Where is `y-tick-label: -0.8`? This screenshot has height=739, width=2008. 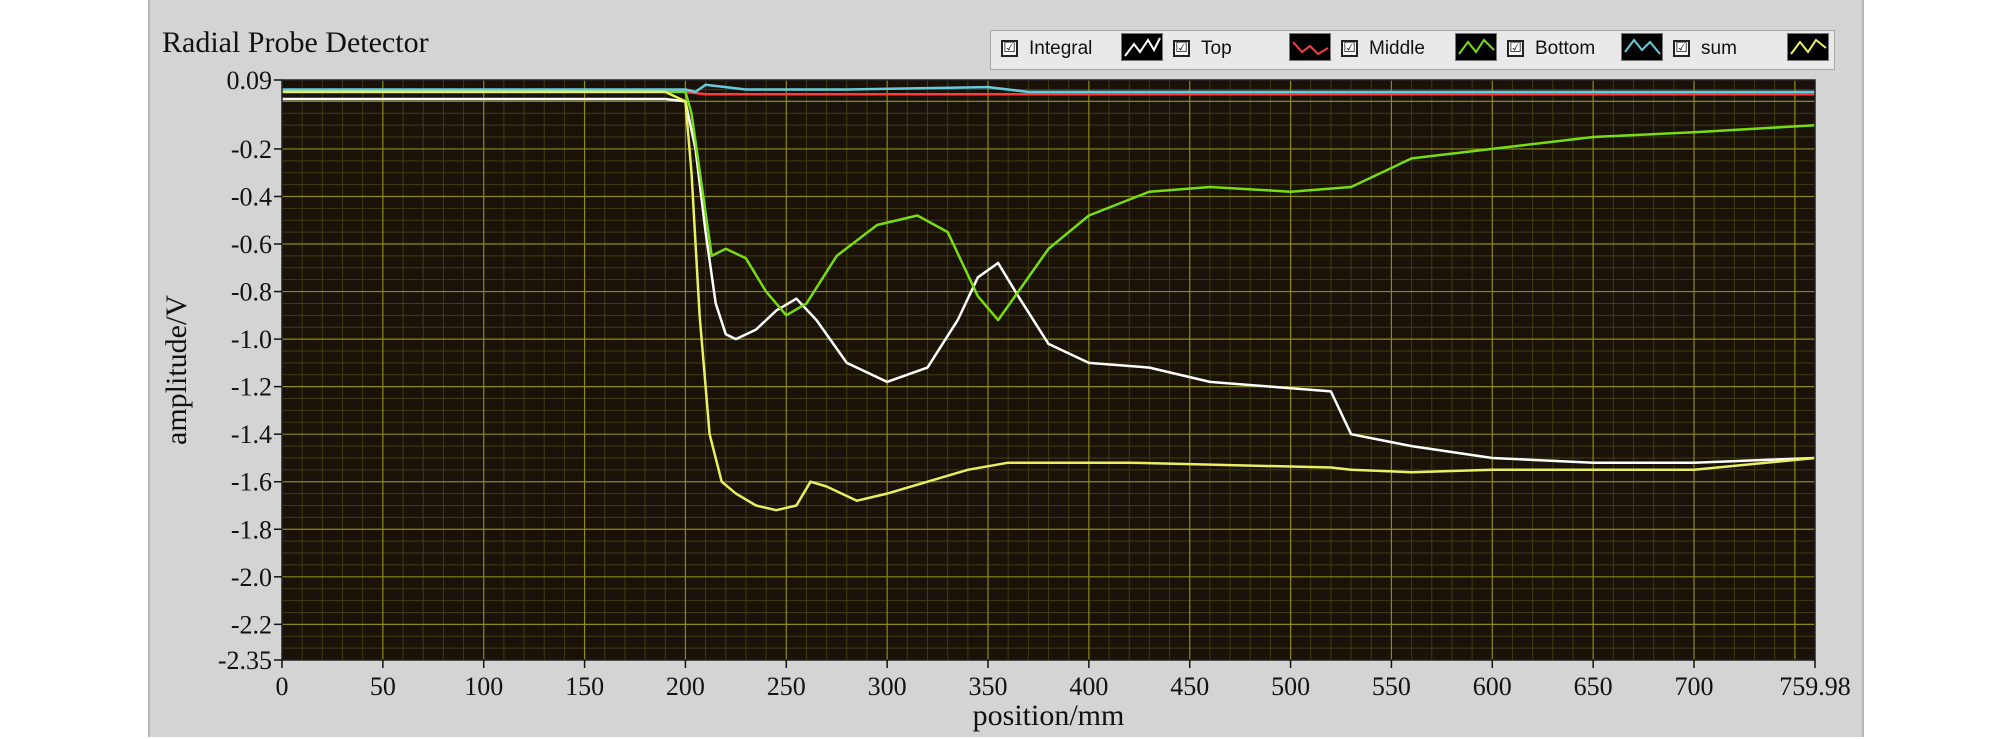
y-tick-label: -0.8 is located at coordinates (251, 292).